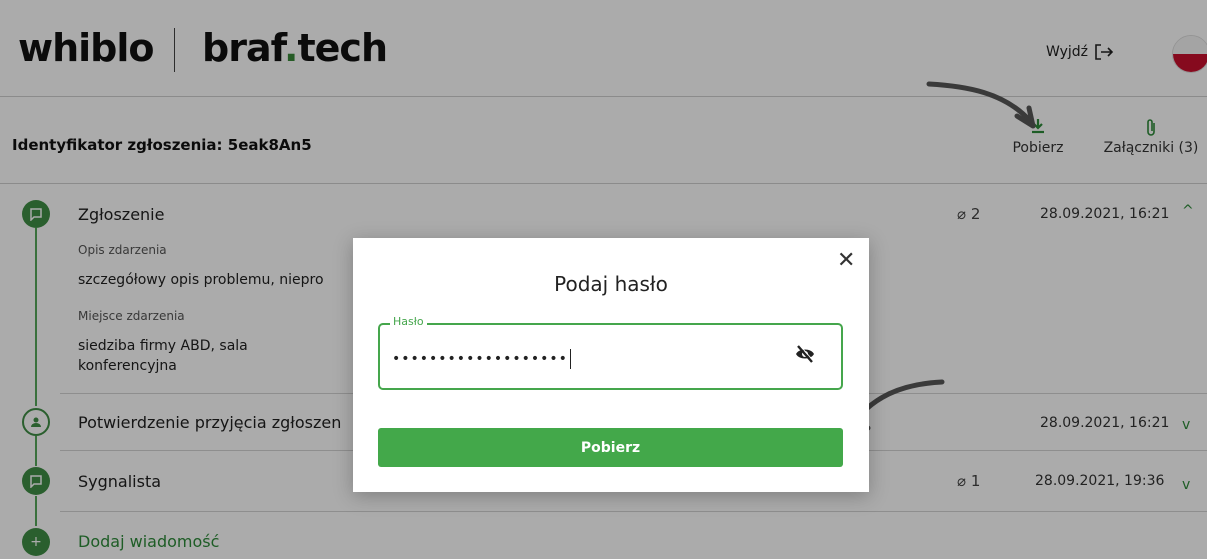 The width and height of the screenshot is (1207, 559). I want to click on hide-password-icon, so click(805, 354).